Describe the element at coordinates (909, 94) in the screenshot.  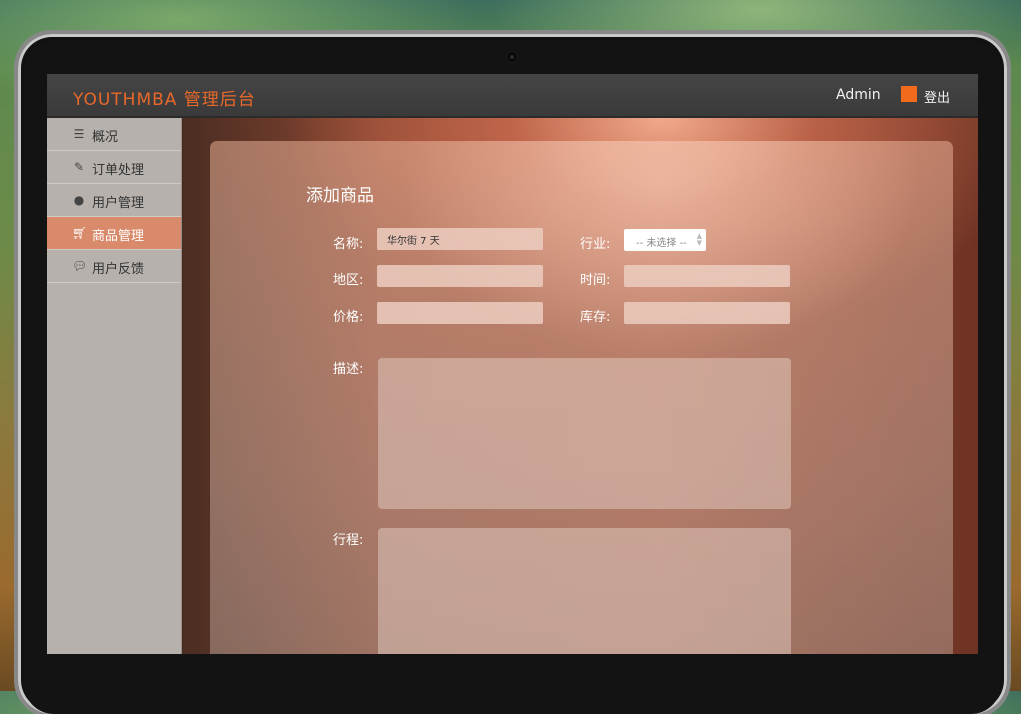
I see `logout-icon` at that location.